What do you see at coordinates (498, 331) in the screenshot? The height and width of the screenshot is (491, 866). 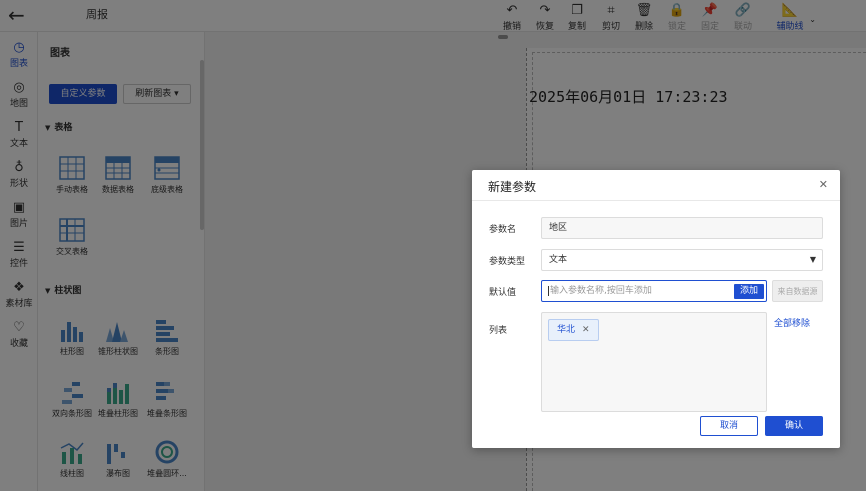 I see `list-label: 列表` at bounding box center [498, 331].